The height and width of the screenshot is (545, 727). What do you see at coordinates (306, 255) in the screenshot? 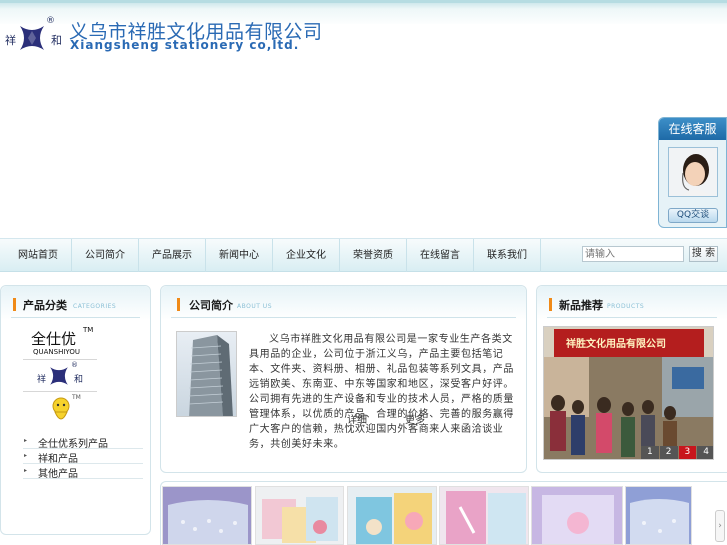
I see `nav-item-culture: 企业文化` at bounding box center [306, 255].